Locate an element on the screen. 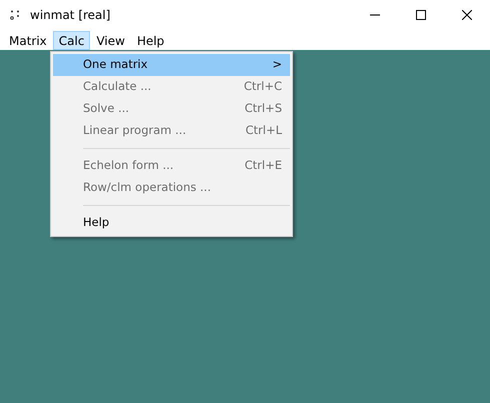 The width and height of the screenshot is (490, 403). menu-item: Help is located at coordinates (171, 223).